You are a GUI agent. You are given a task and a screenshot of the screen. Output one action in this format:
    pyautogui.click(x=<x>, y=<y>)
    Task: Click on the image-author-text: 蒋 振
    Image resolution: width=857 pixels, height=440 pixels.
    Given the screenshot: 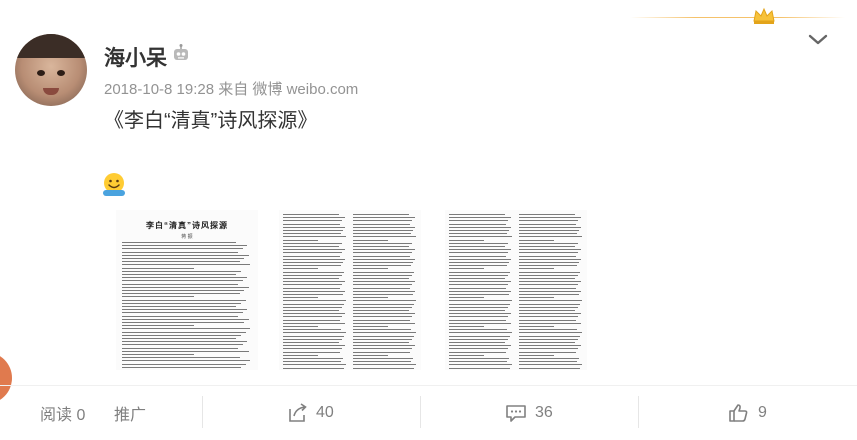 What is the action you would take?
    pyautogui.click(x=187, y=237)
    